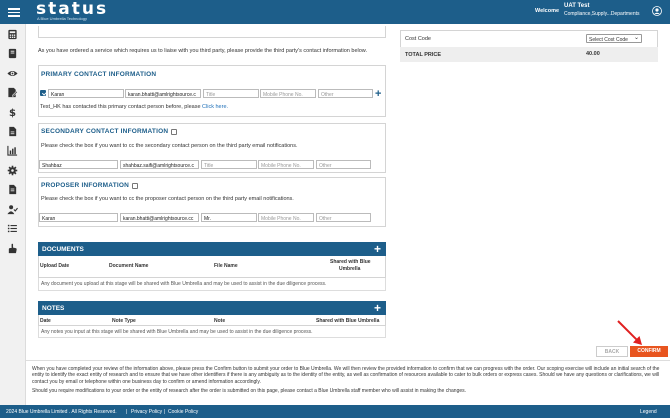  What do you see at coordinates (43, 93) in the screenshot?
I see `primary-contact-checkbox` at bounding box center [43, 93].